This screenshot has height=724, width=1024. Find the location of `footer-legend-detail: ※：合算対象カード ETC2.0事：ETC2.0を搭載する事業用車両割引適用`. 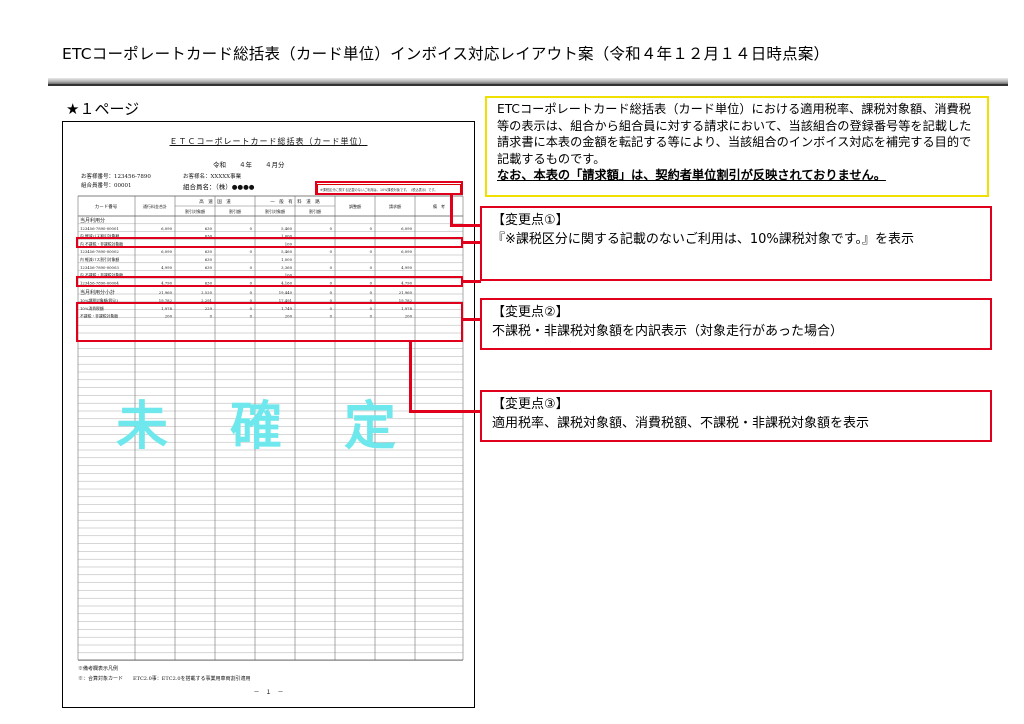

footer-legend-detail: ※：合算対象カード ETC2.0事：ETC2.0を搭載する事業用車両割引適用 is located at coordinates (164, 679).